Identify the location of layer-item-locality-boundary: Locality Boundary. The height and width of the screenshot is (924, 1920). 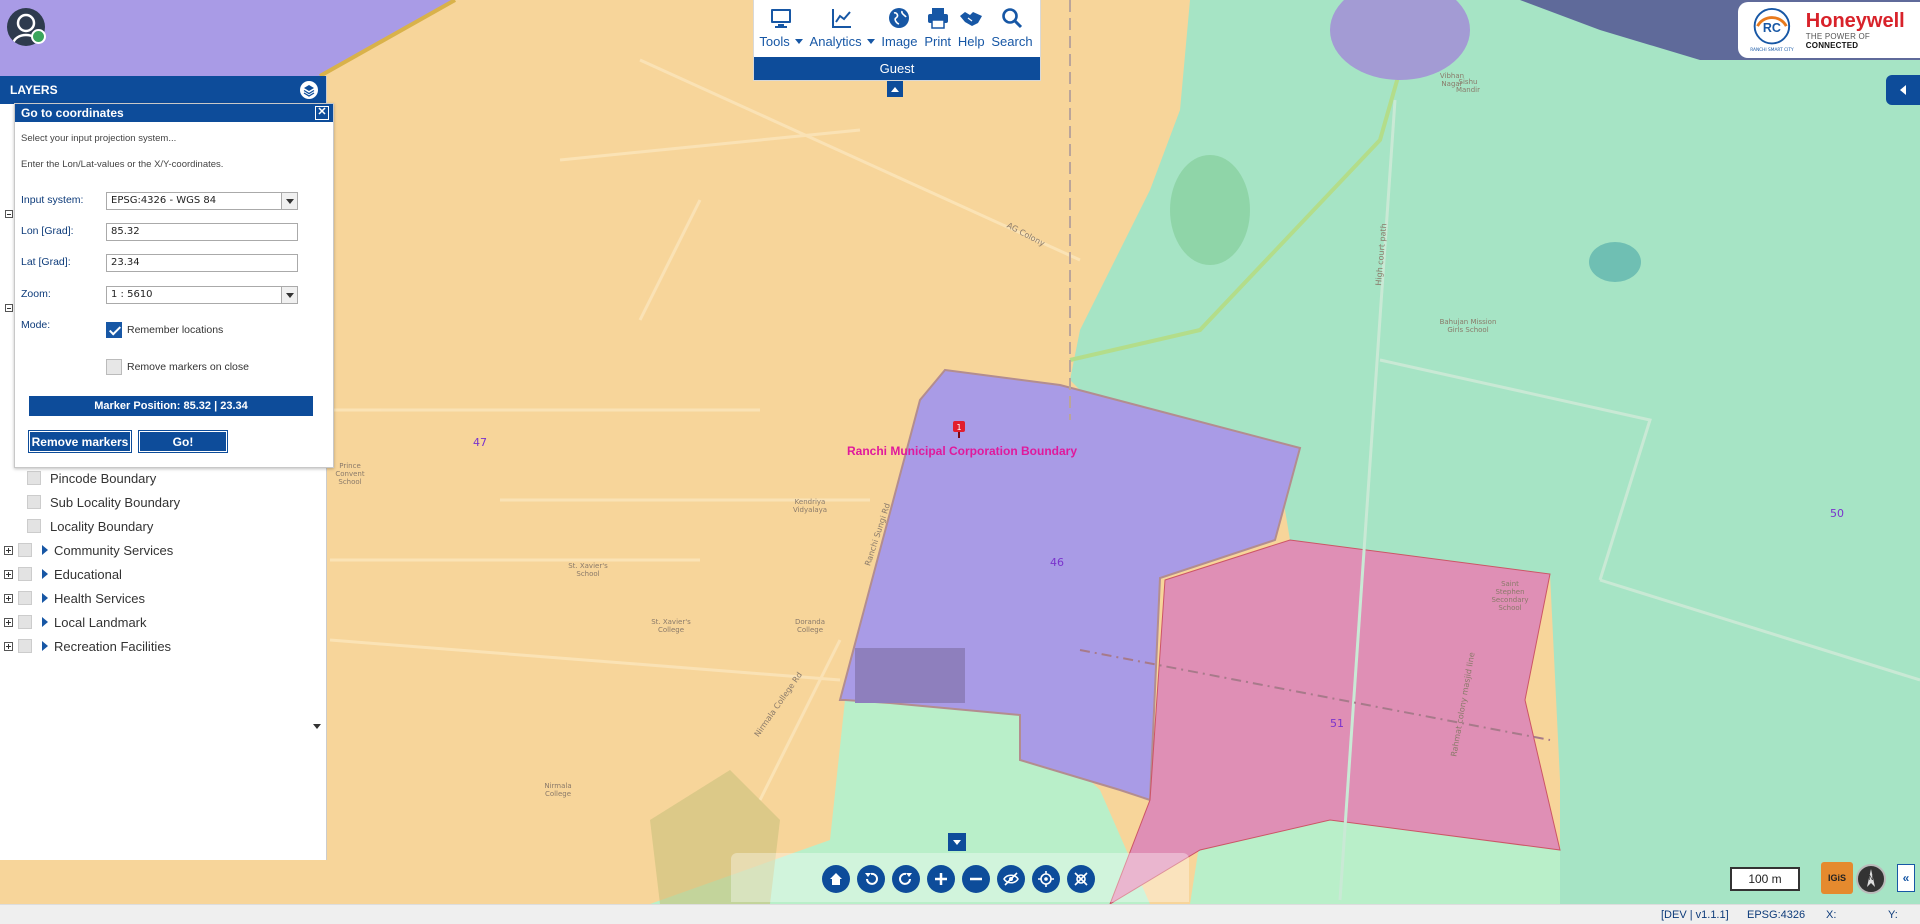
(90, 526).